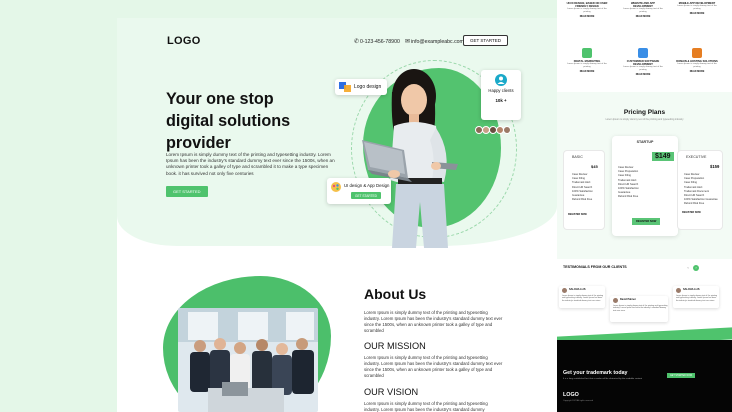 The width and height of the screenshot is (732, 412). What do you see at coordinates (595, 373) in the screenshot?
I see `footer-title: Get your trademark today` at bounding box center [595, 373].